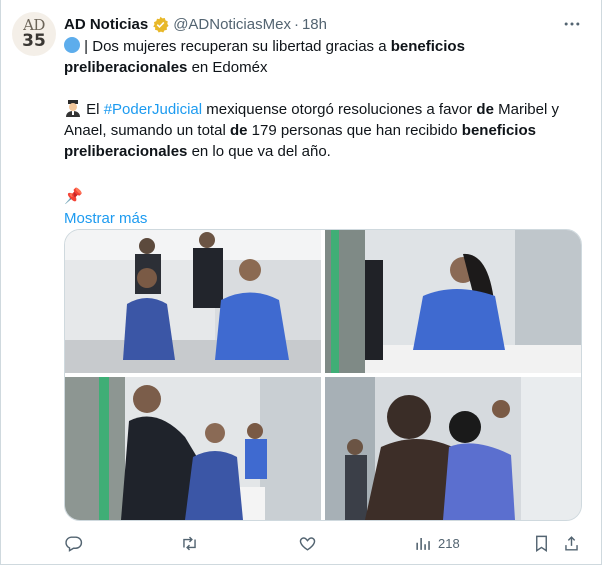 The height and width of the screenshot is (566, 602). What do you see at coordinates (73, 196) in the screenshot?
I see `pushpin-emoji-icon: 📌` at bounding box center [73, 196].